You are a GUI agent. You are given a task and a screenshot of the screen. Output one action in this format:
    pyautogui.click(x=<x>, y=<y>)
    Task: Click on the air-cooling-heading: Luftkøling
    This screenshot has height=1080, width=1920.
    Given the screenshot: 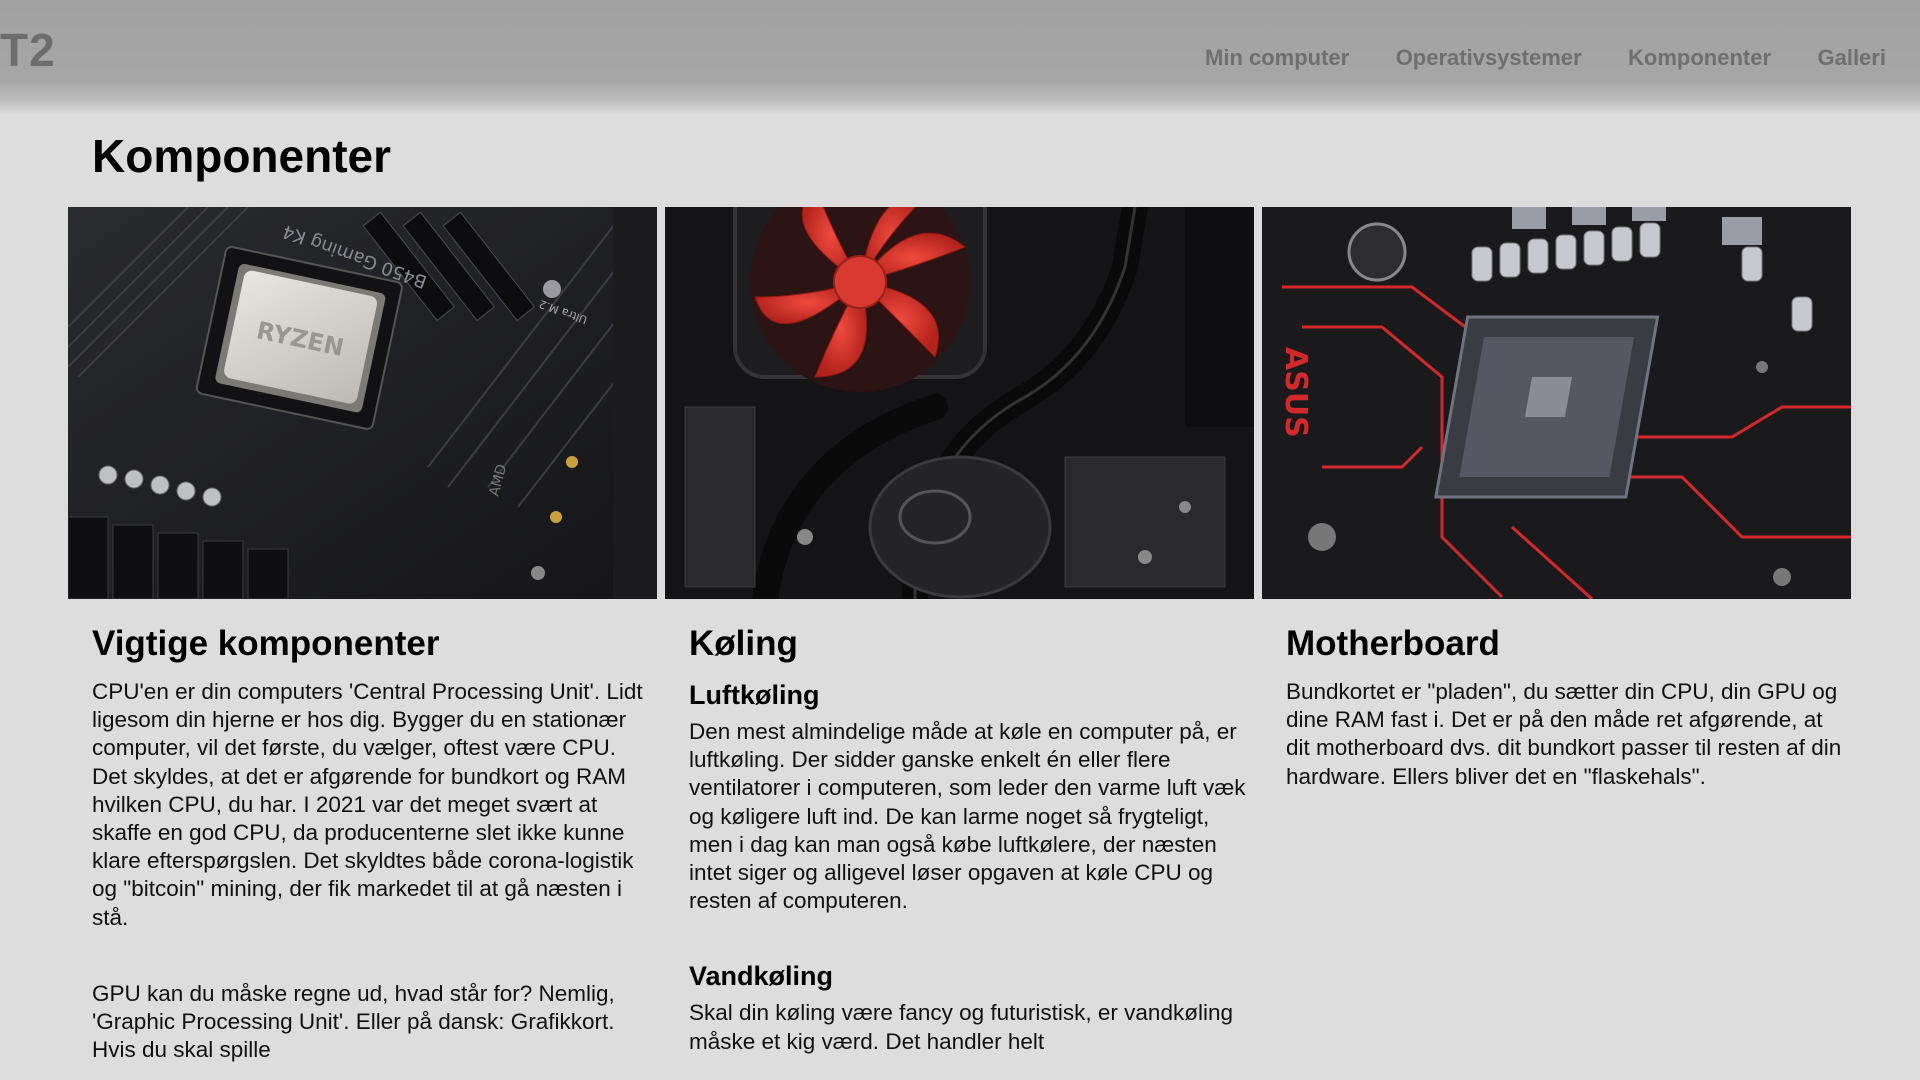 What is the action you would take?
    pyautogui.click(x=754, y=695)
    